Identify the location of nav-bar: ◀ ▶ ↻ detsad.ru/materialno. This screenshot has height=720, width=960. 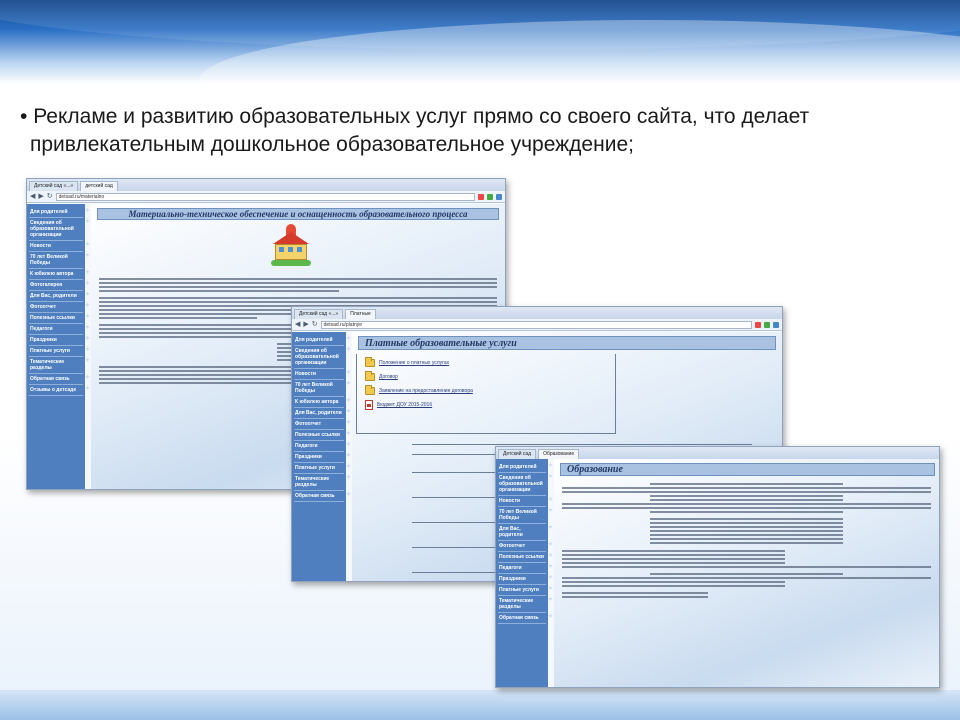
(266, 197).